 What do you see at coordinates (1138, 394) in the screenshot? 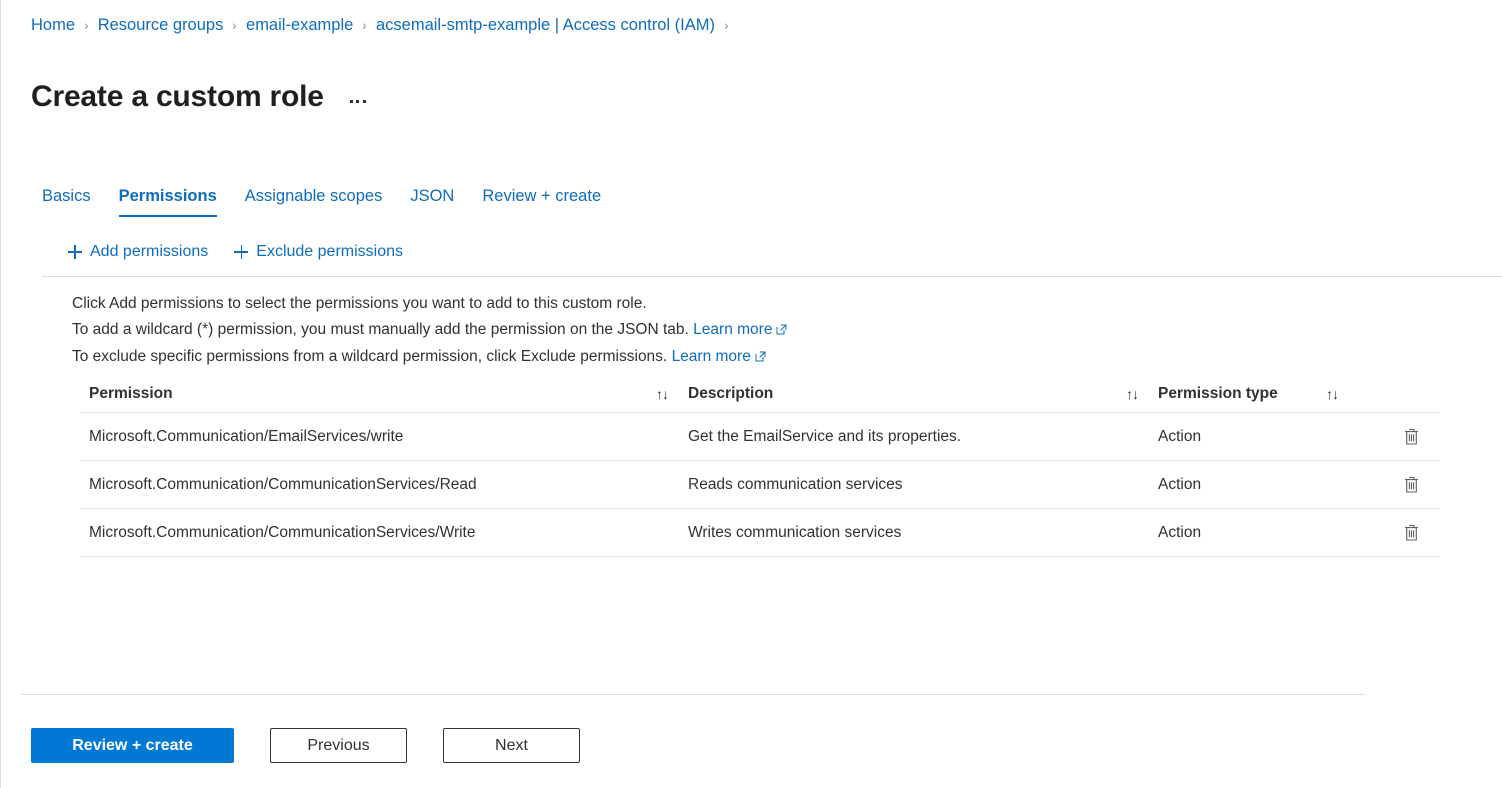
I see `sort-icon-description: ↑↓` at bounding box center [1138, 394].